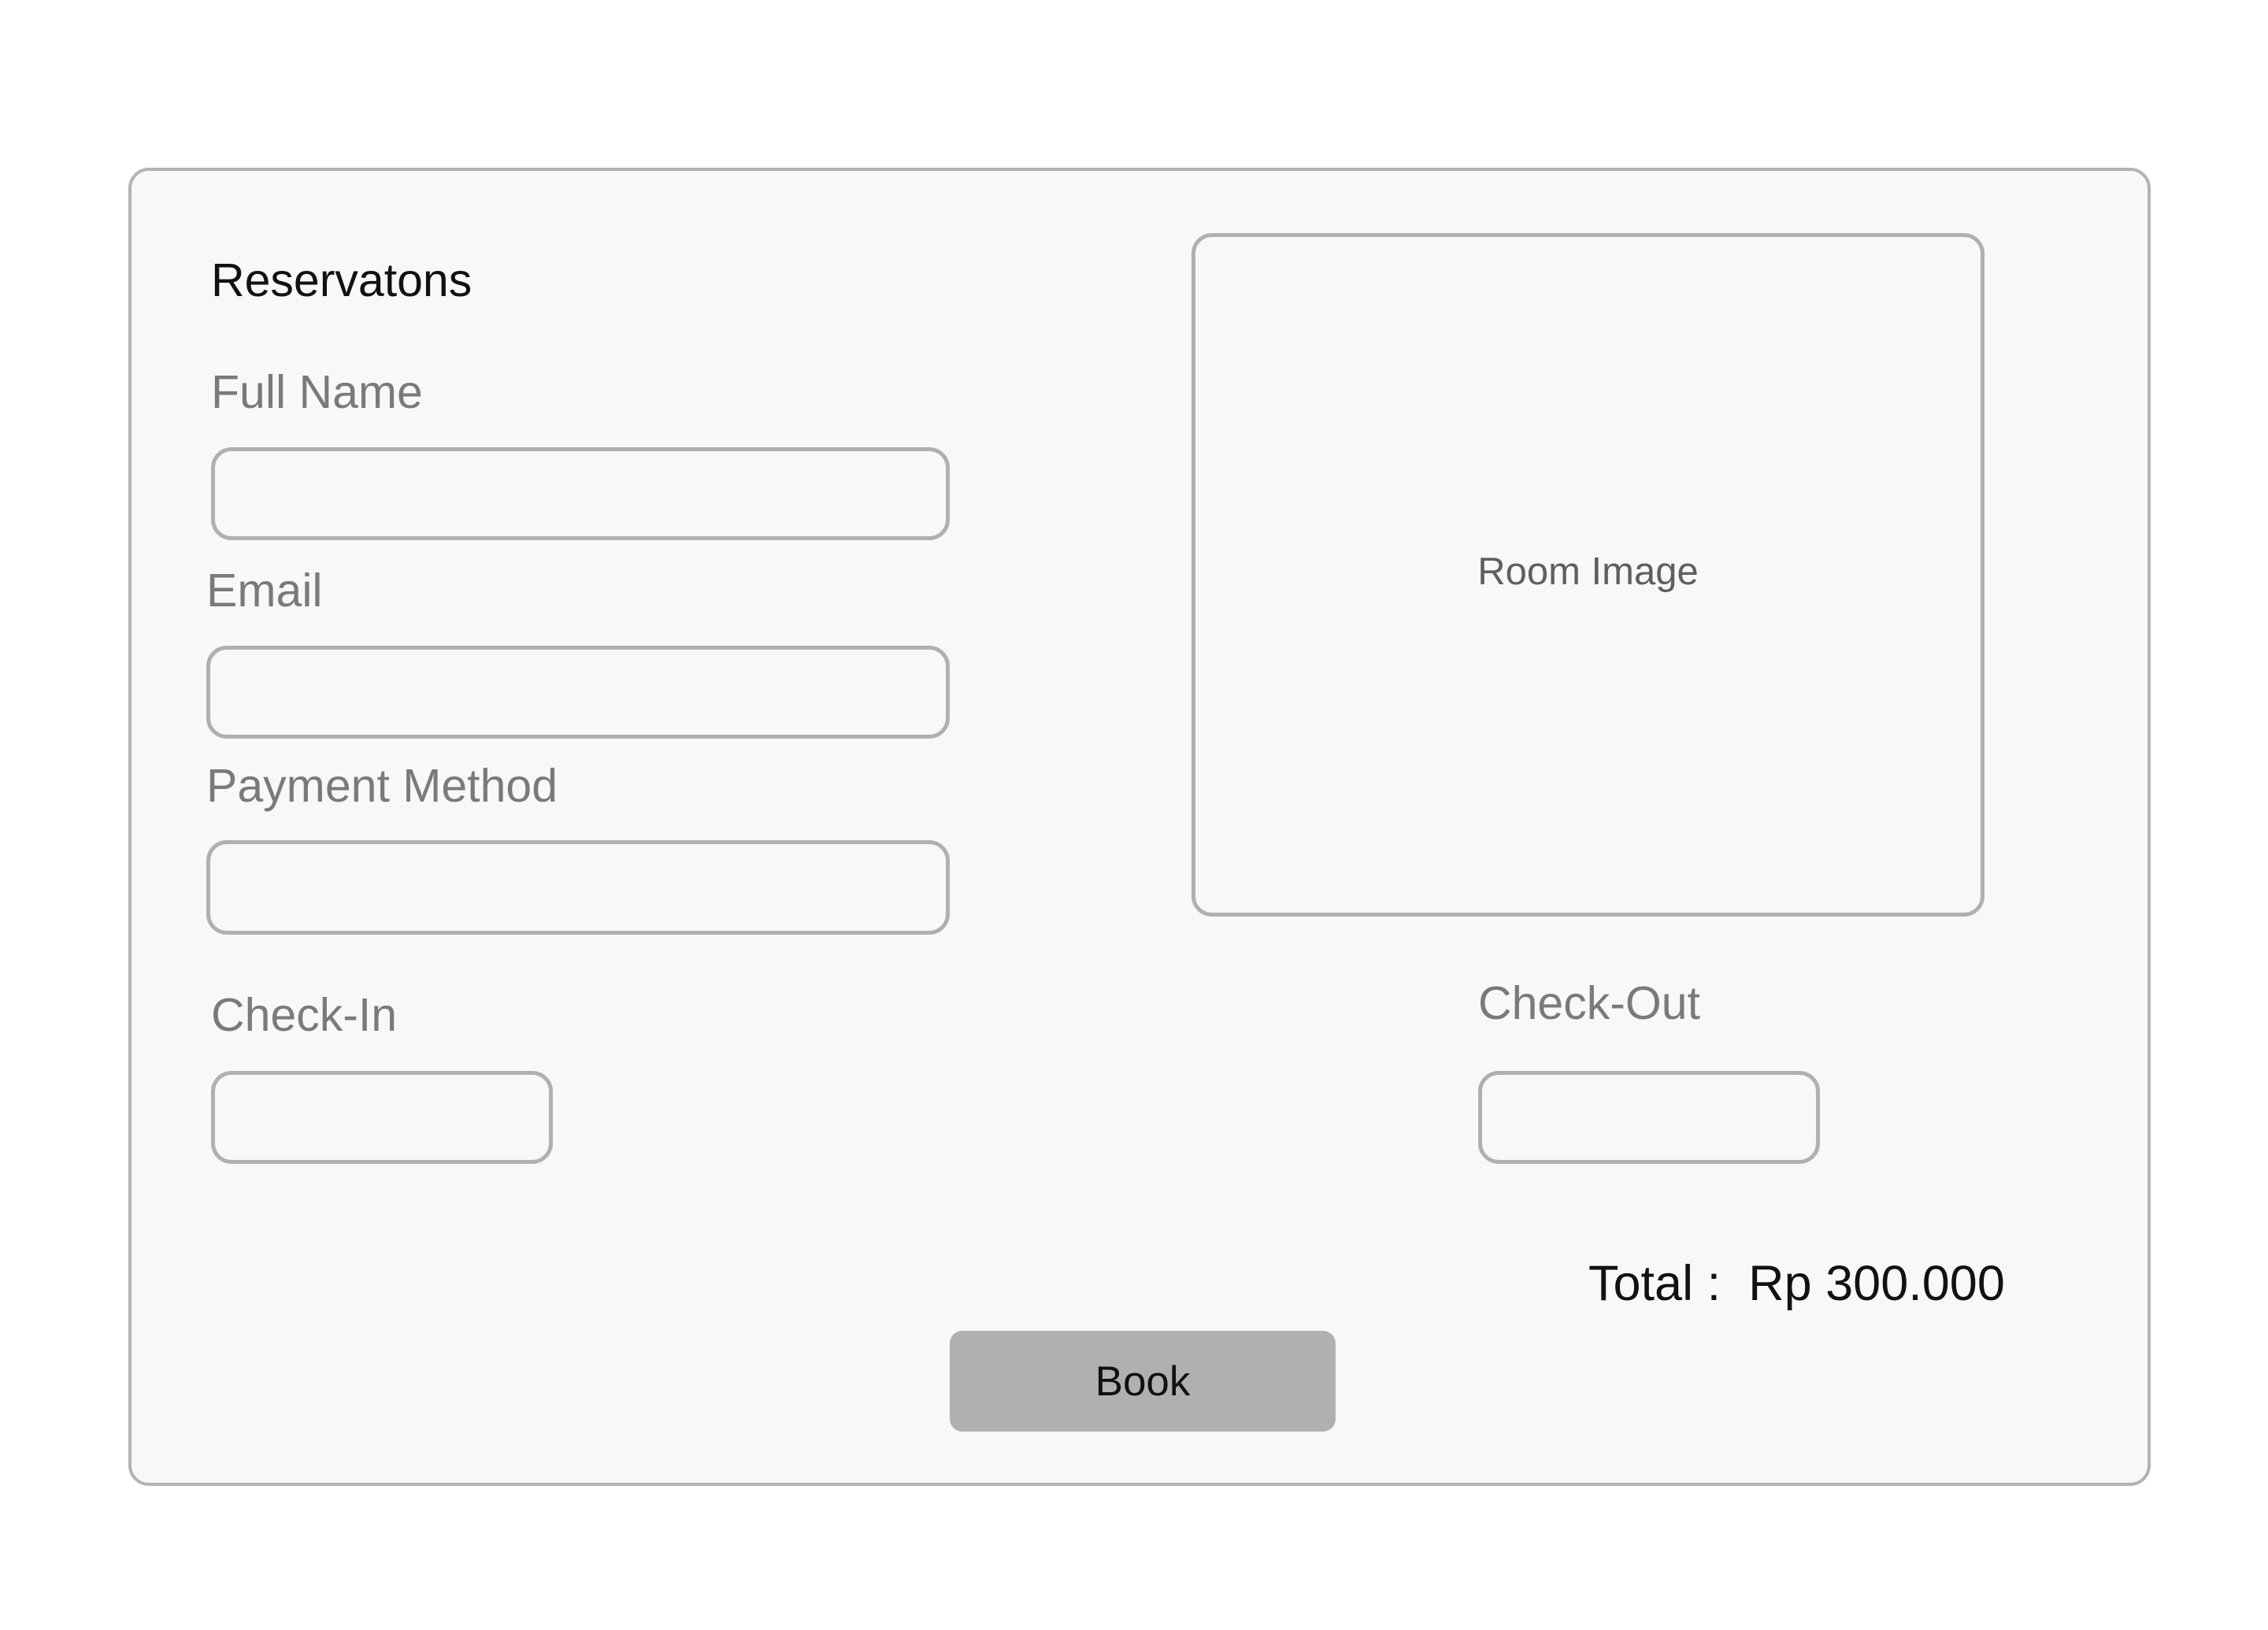 The width and height of the screenshot is (2268, 1630). Describe the element at coordinates (341, 280) in the screenshot. I see `page-title: Reservatons` at that location.